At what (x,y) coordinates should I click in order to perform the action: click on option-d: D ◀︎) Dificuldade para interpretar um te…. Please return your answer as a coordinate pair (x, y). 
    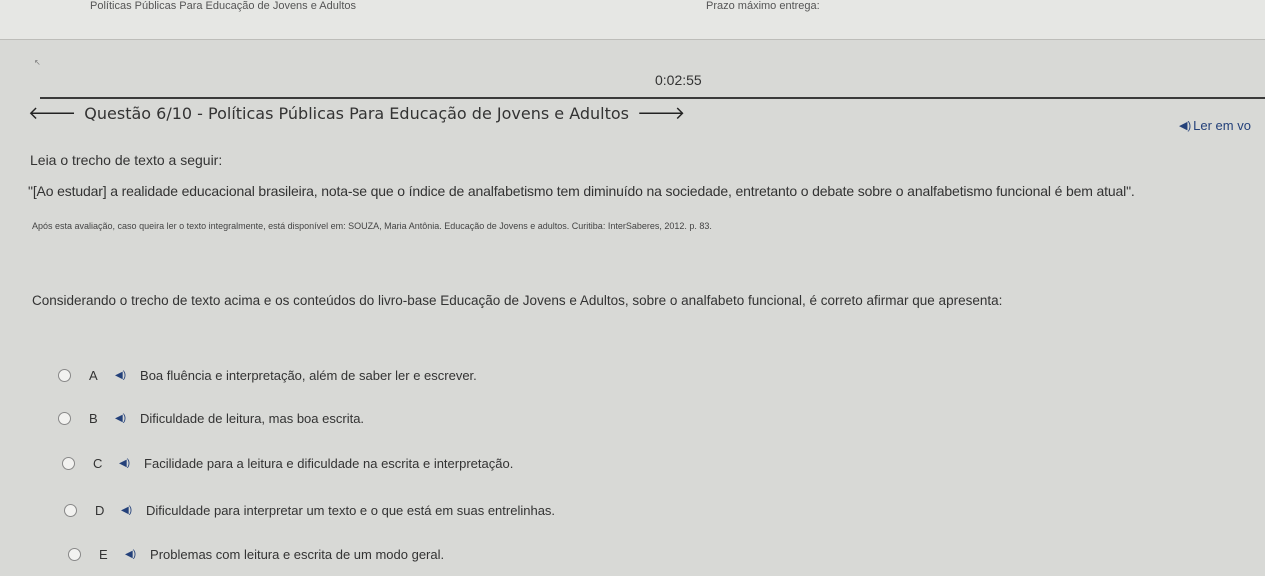
    Looking at the image, I should click on (309, 510).